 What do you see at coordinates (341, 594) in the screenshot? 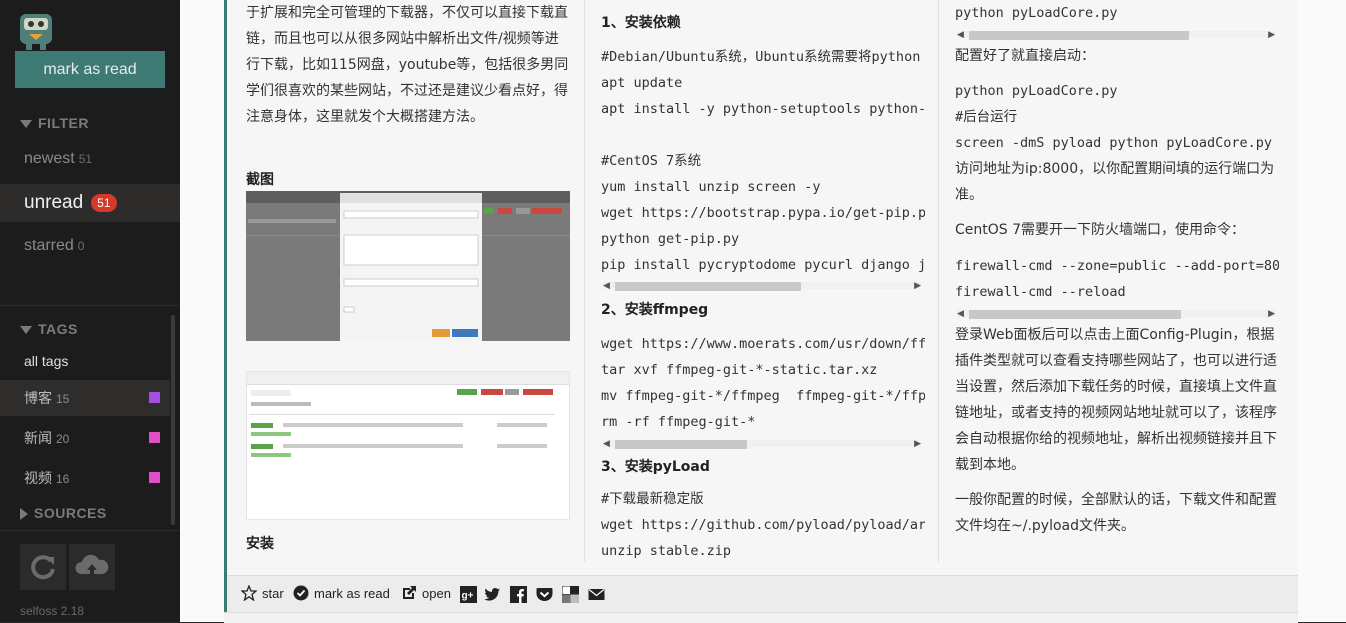
I see `mark-as-read-button: mark as read` at bounding box center [341, 594].